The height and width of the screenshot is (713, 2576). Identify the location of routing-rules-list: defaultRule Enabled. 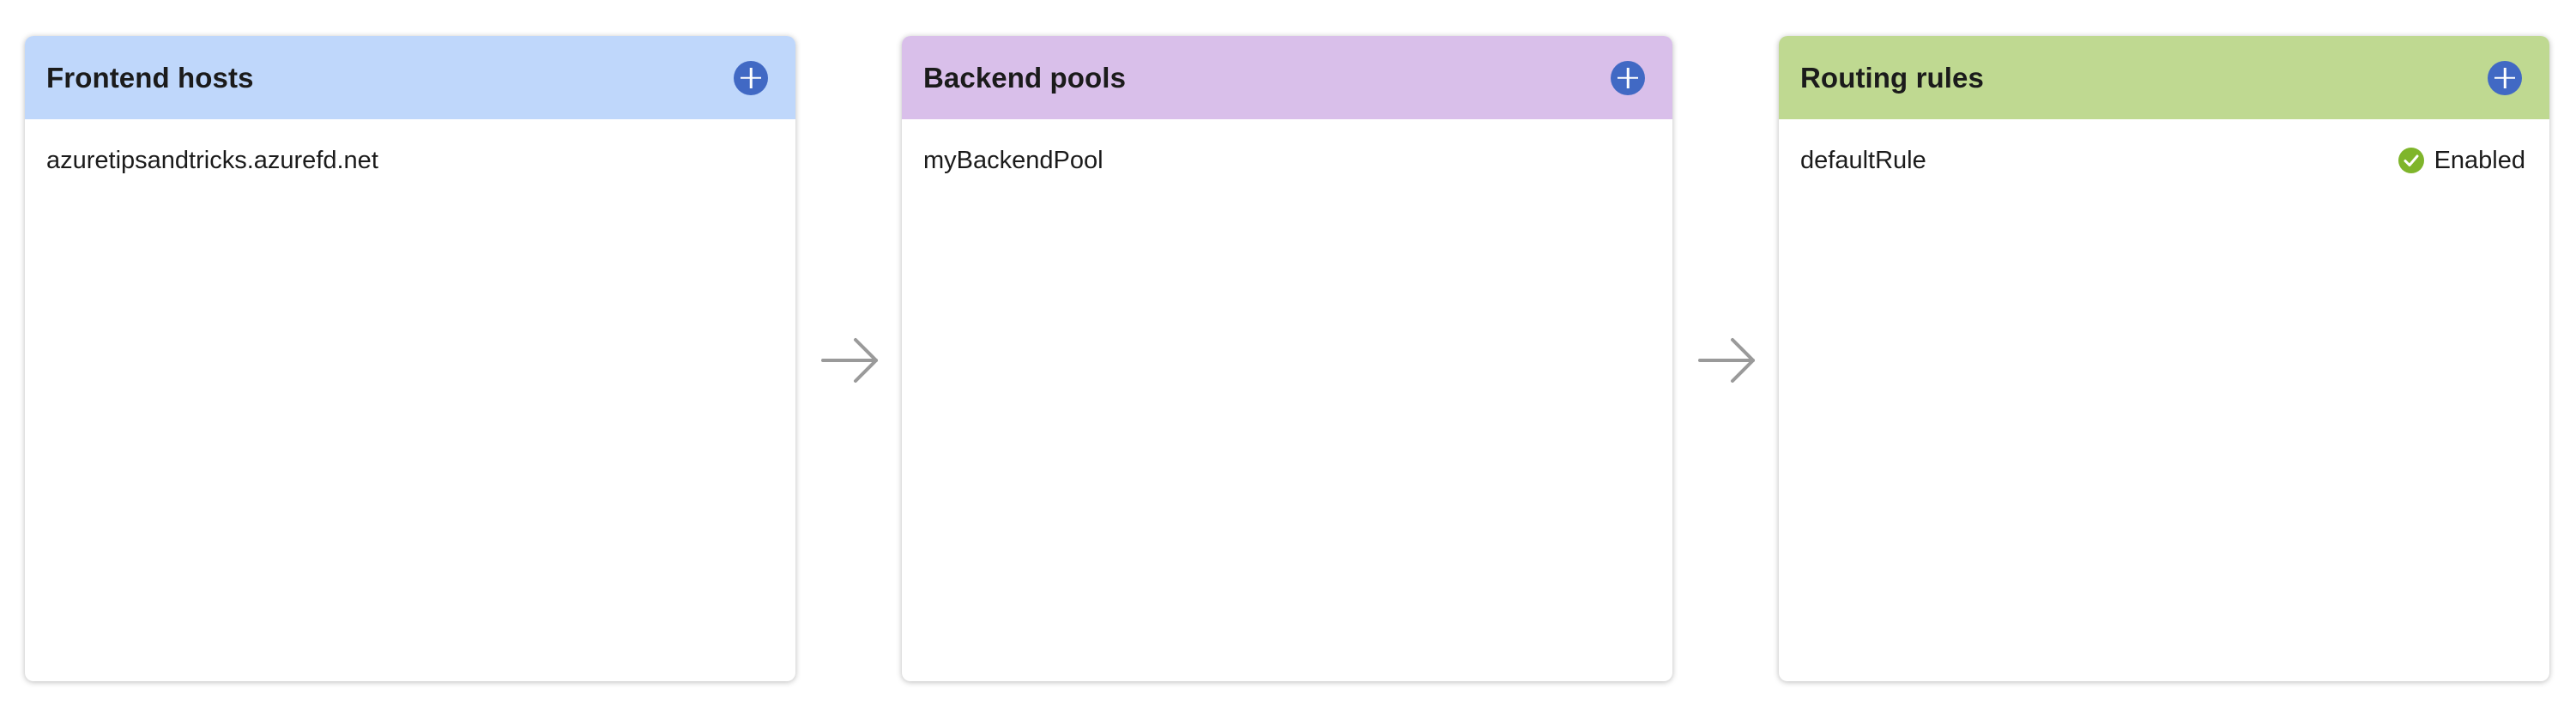
(2164, 148).